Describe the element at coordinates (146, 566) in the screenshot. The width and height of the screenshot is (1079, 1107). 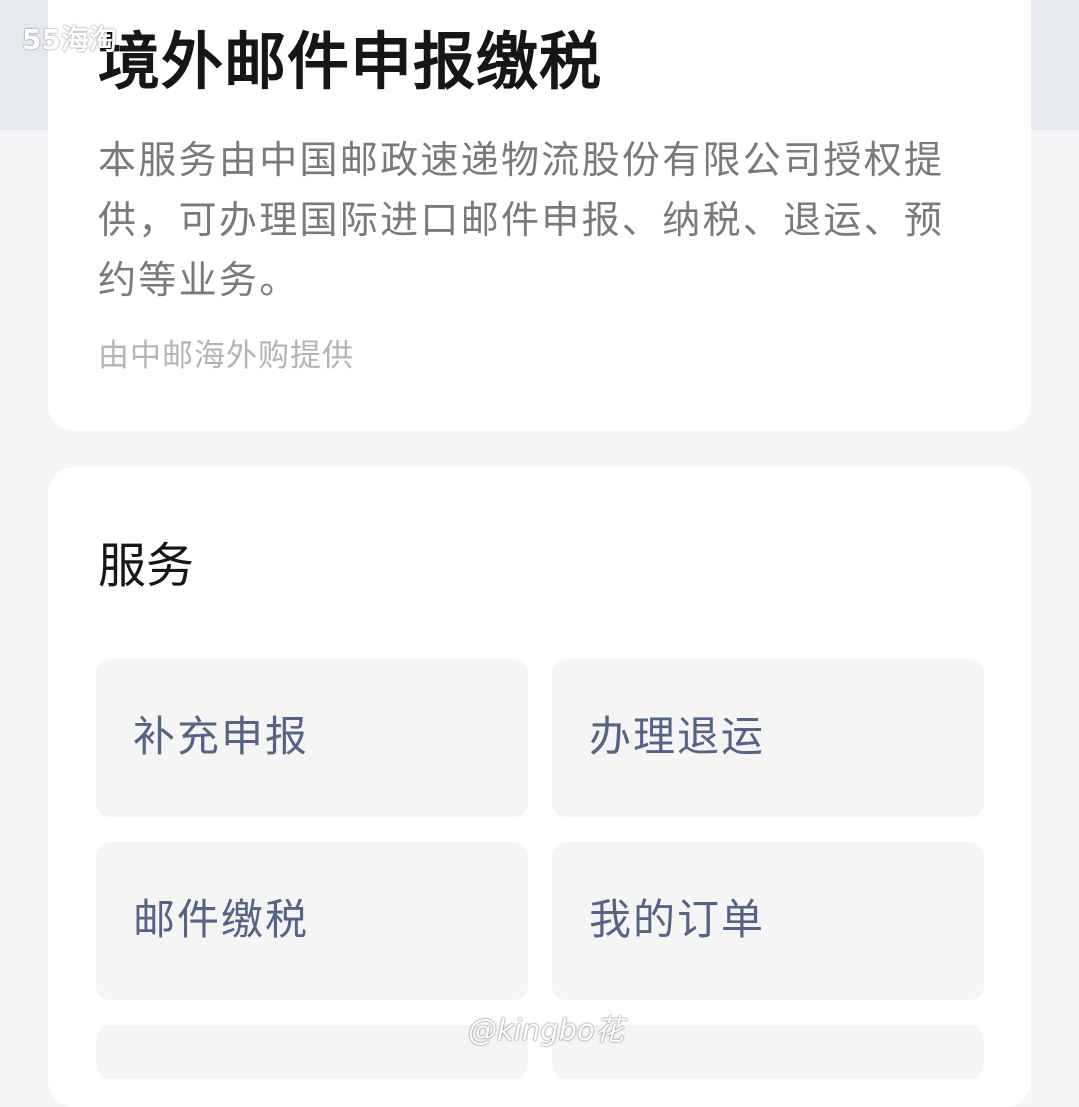
I see `services-section-title: 服务` at that location.